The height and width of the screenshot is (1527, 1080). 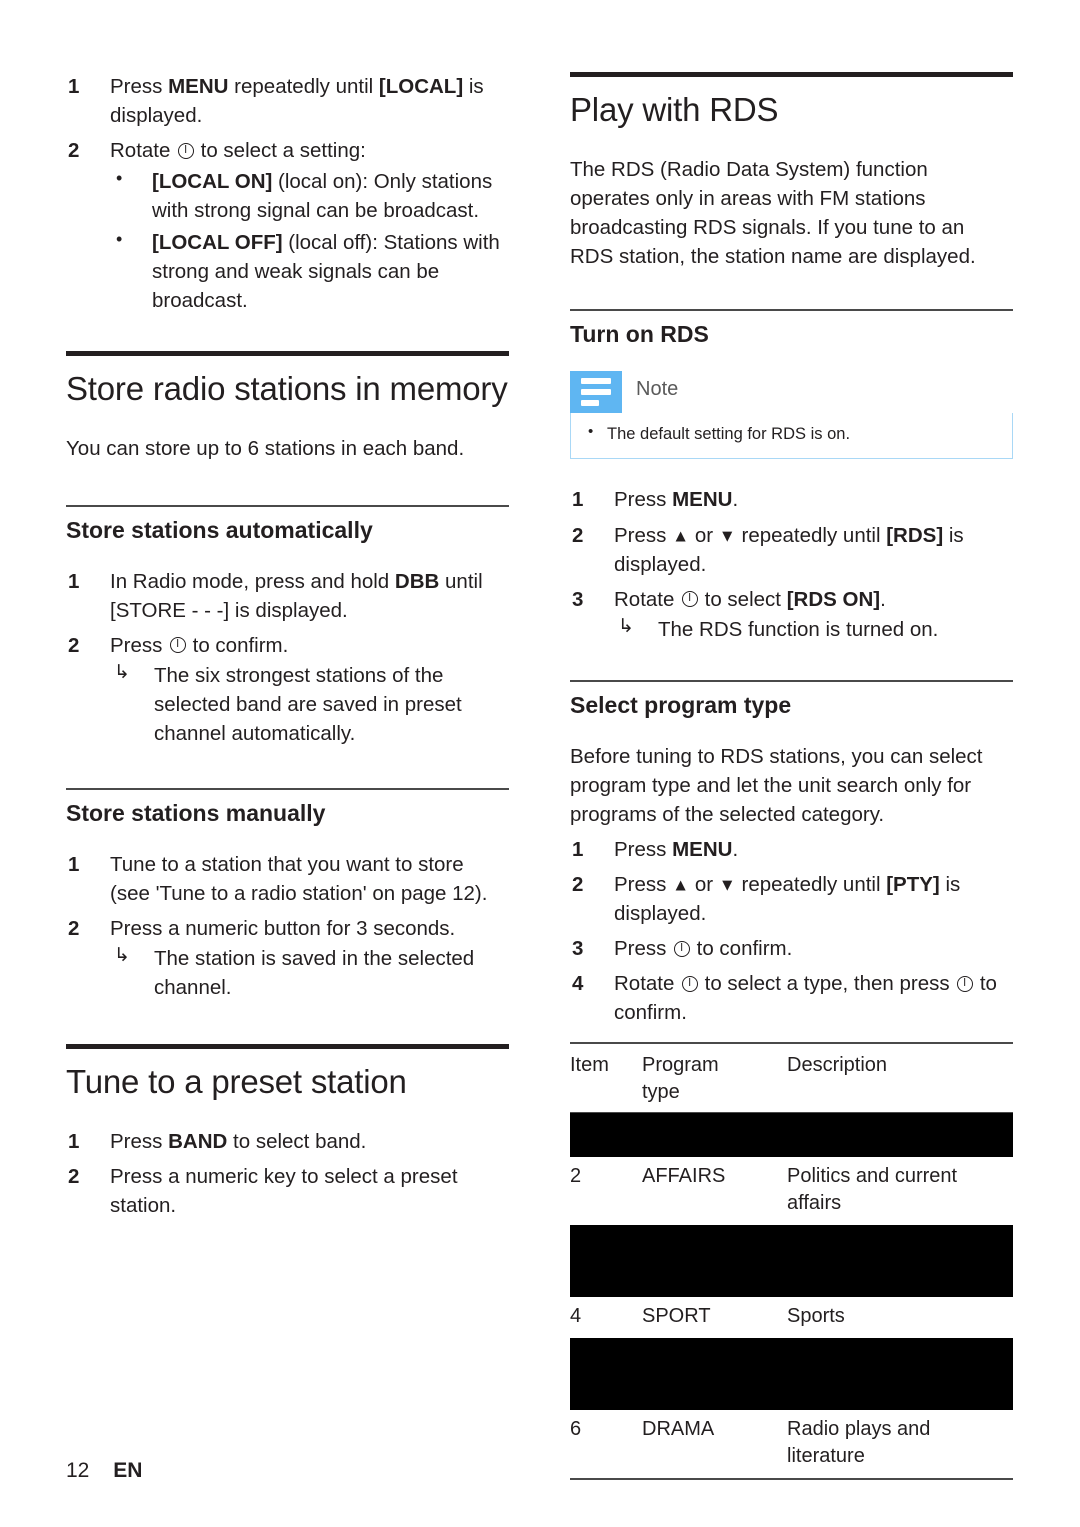 I want to click on cell-item: 4, so click(x=576, y=1315).